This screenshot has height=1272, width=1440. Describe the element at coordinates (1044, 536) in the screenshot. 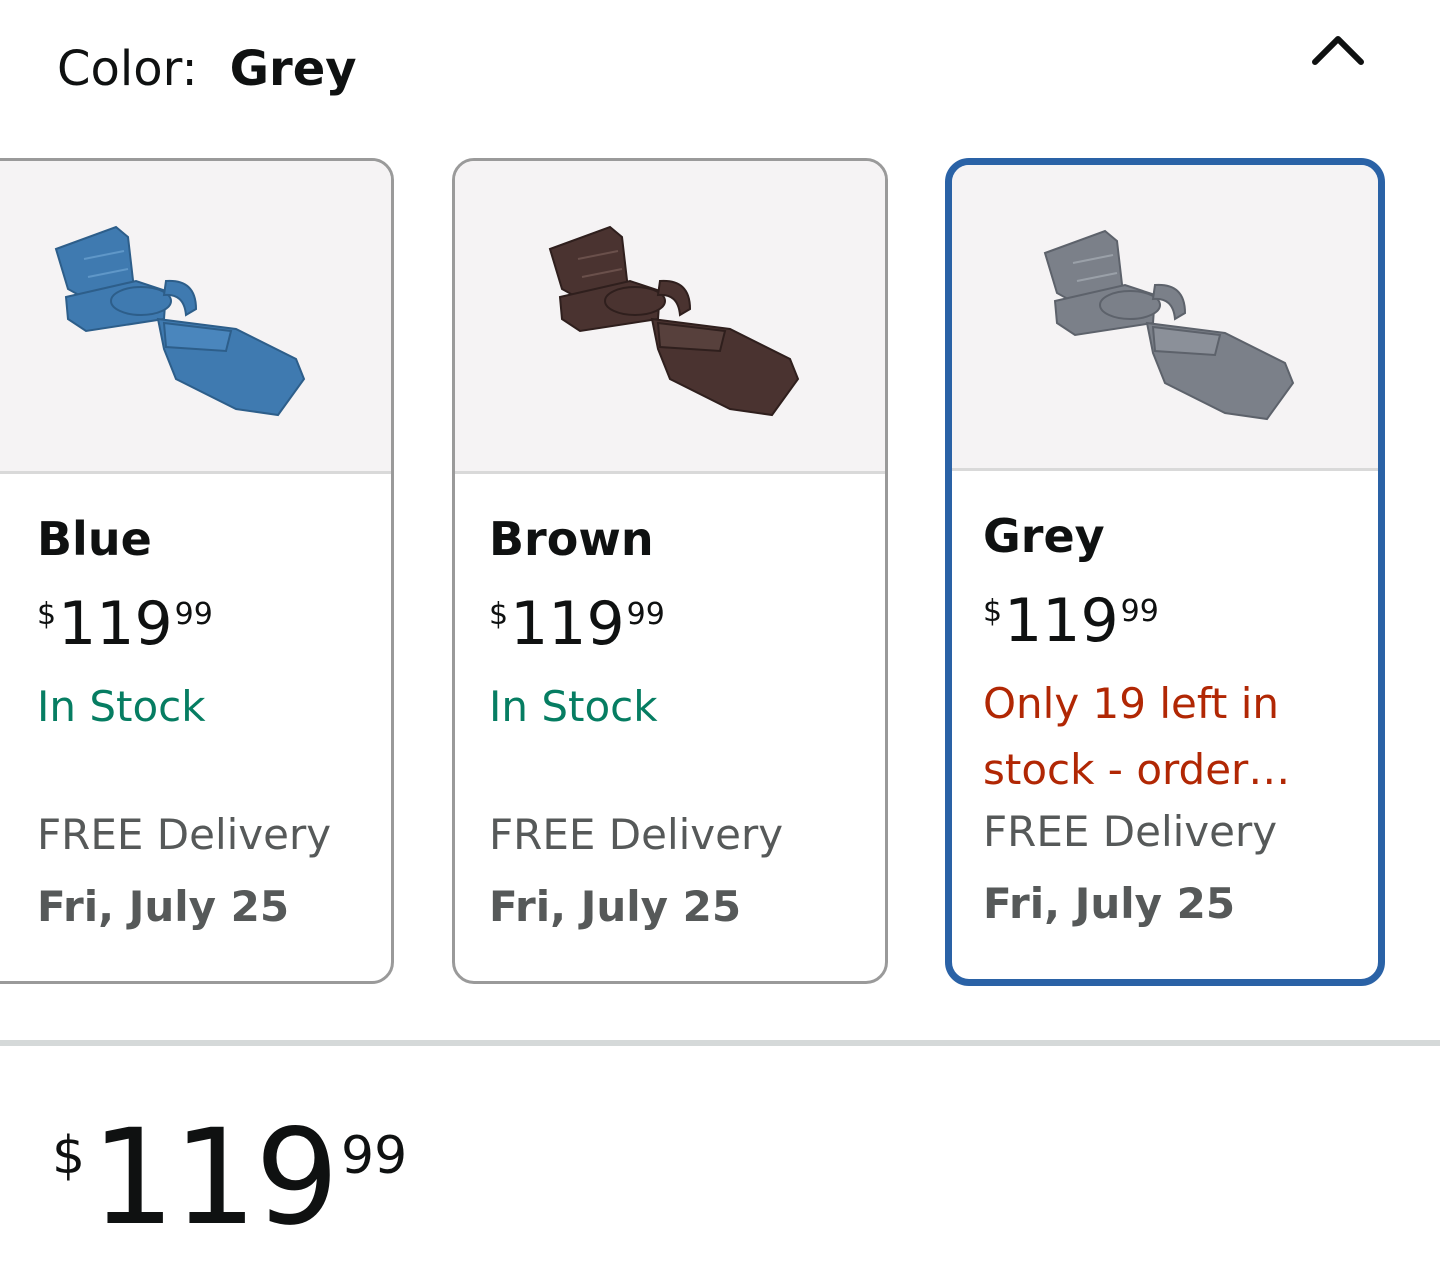

I see `swatch-name: Grey` at that location.